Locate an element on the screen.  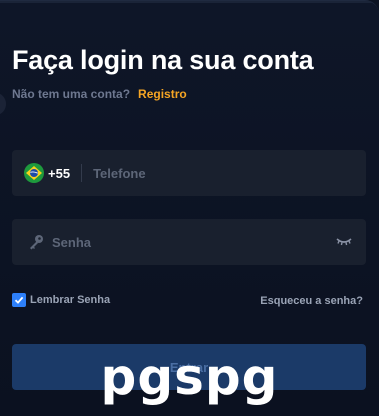
forgot-password-link: Esqueceu a senha? is located at coordinates (311, 301).